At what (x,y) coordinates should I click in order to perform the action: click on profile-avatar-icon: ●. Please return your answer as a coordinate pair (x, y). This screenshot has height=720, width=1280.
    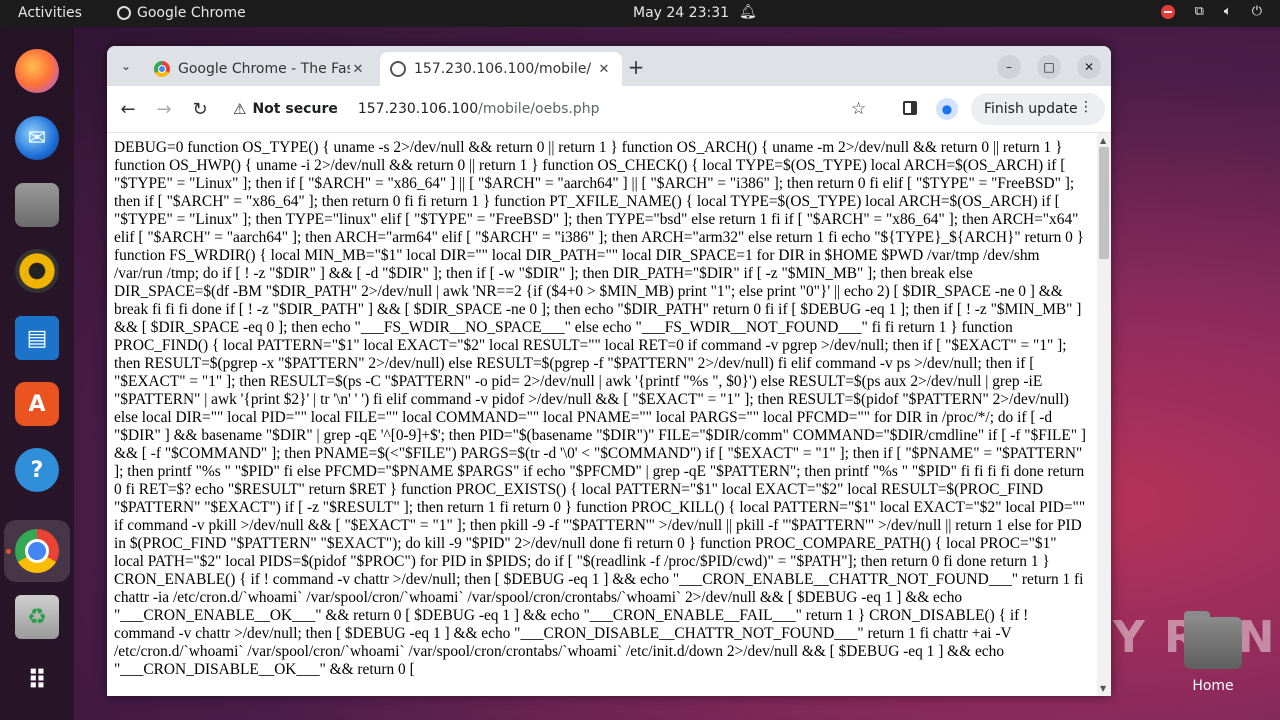
    Looking at the image, I should click on (947, 109).